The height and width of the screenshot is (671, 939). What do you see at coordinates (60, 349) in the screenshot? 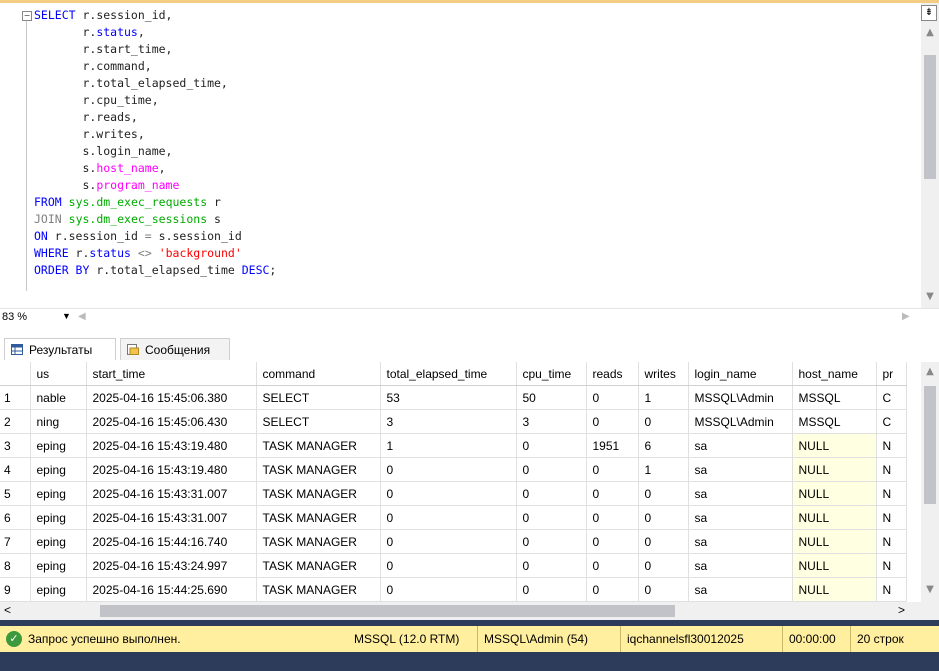
I see `tab-results: Результаты` at bounding box center [60, 349].